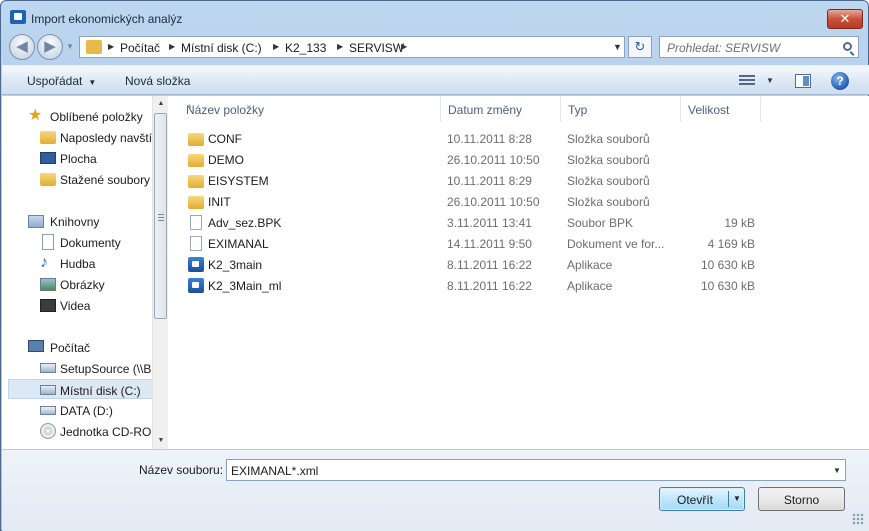  Describe the element at coordinates (80, 263) in the screenshot. I see `nav-item-music: ♪ Hudba` at that location.